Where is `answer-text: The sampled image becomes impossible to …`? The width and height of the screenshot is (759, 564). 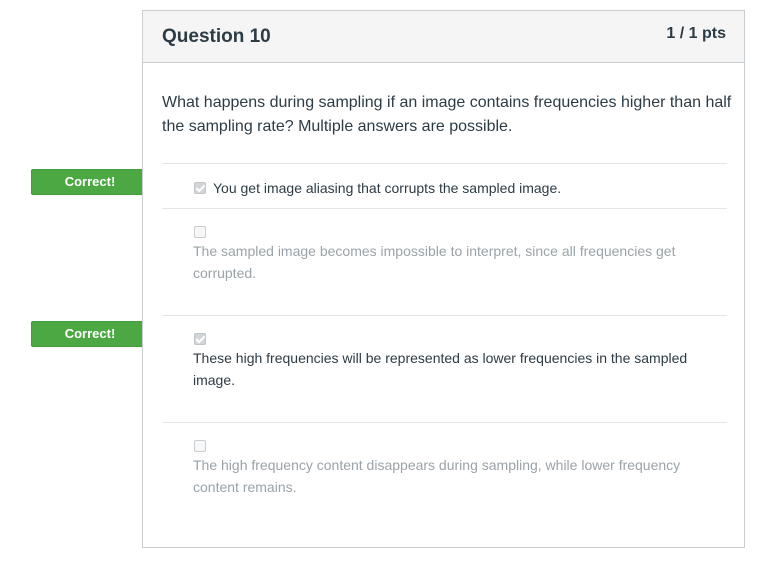 answer-text: The sampled image becomes impossible to … is located at coordinates (434, 262).